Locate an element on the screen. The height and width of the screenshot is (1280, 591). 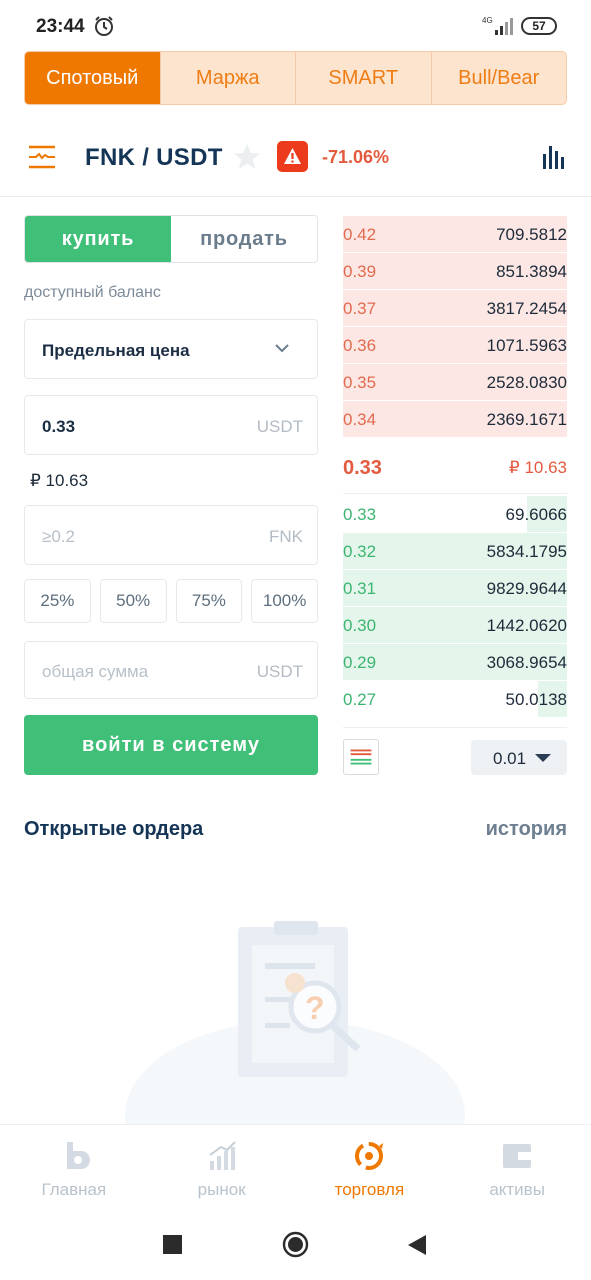
bids-row: 0.29 3068.9654 is located at coordinates (455, 662).